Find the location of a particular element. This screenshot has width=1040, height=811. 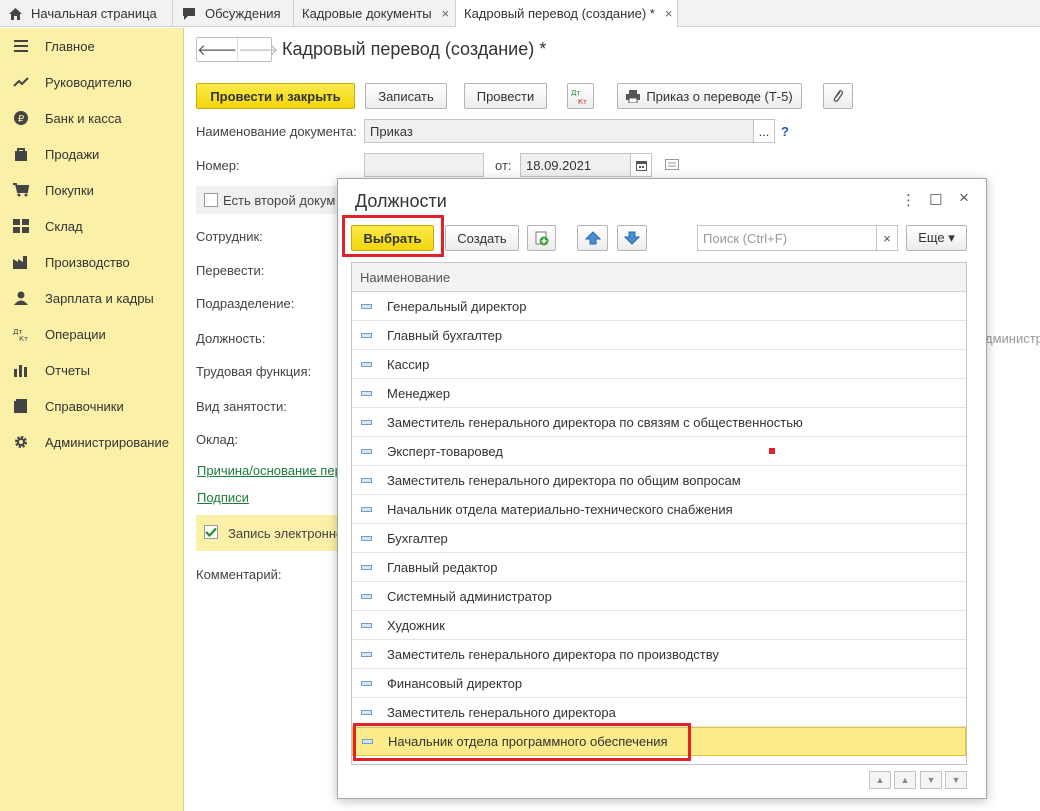

sidebar-item-label: Покупки is located at coordinates (69, 190).